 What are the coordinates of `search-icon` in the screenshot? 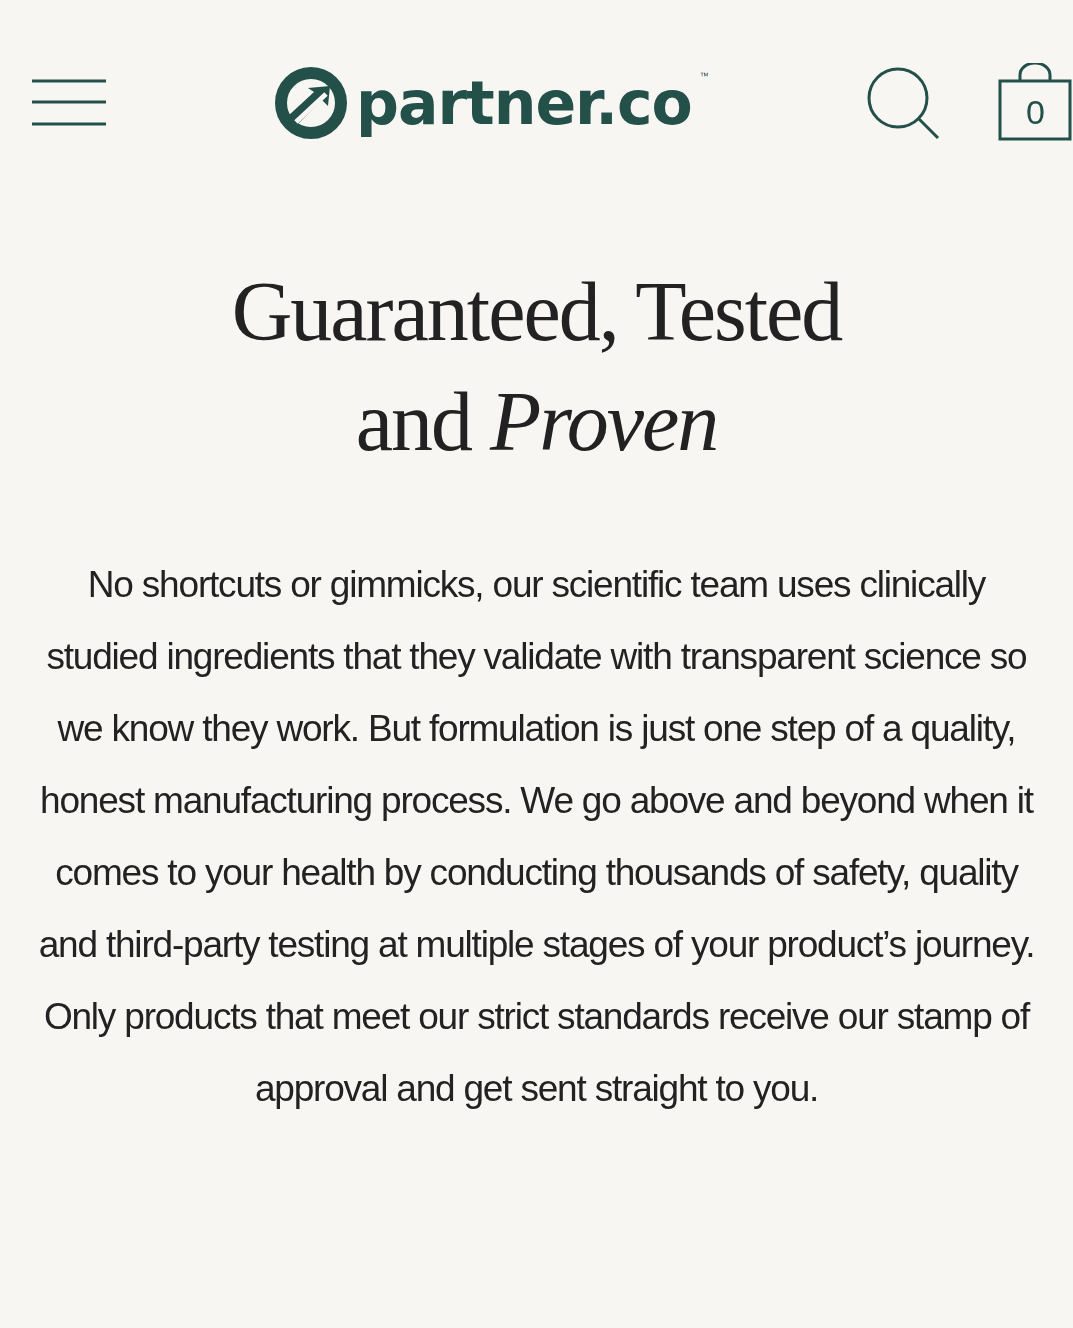 It's located at (903, 102).